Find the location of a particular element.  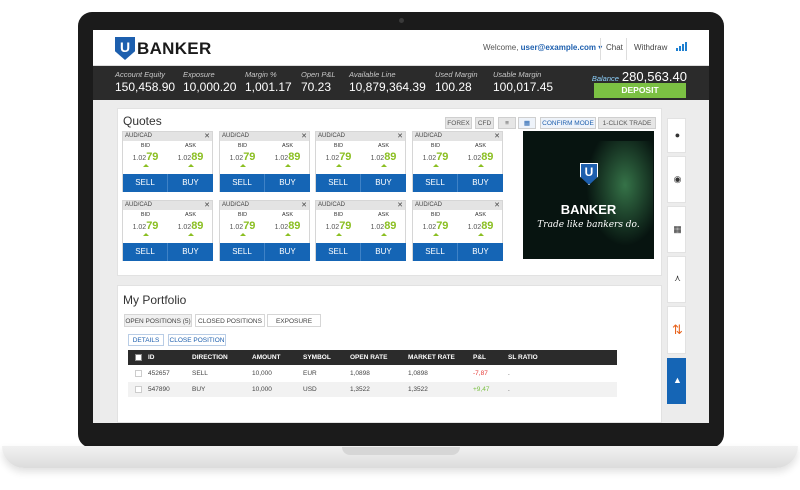

ask-prefix: 1.02 is located at coordinates (281, 158).